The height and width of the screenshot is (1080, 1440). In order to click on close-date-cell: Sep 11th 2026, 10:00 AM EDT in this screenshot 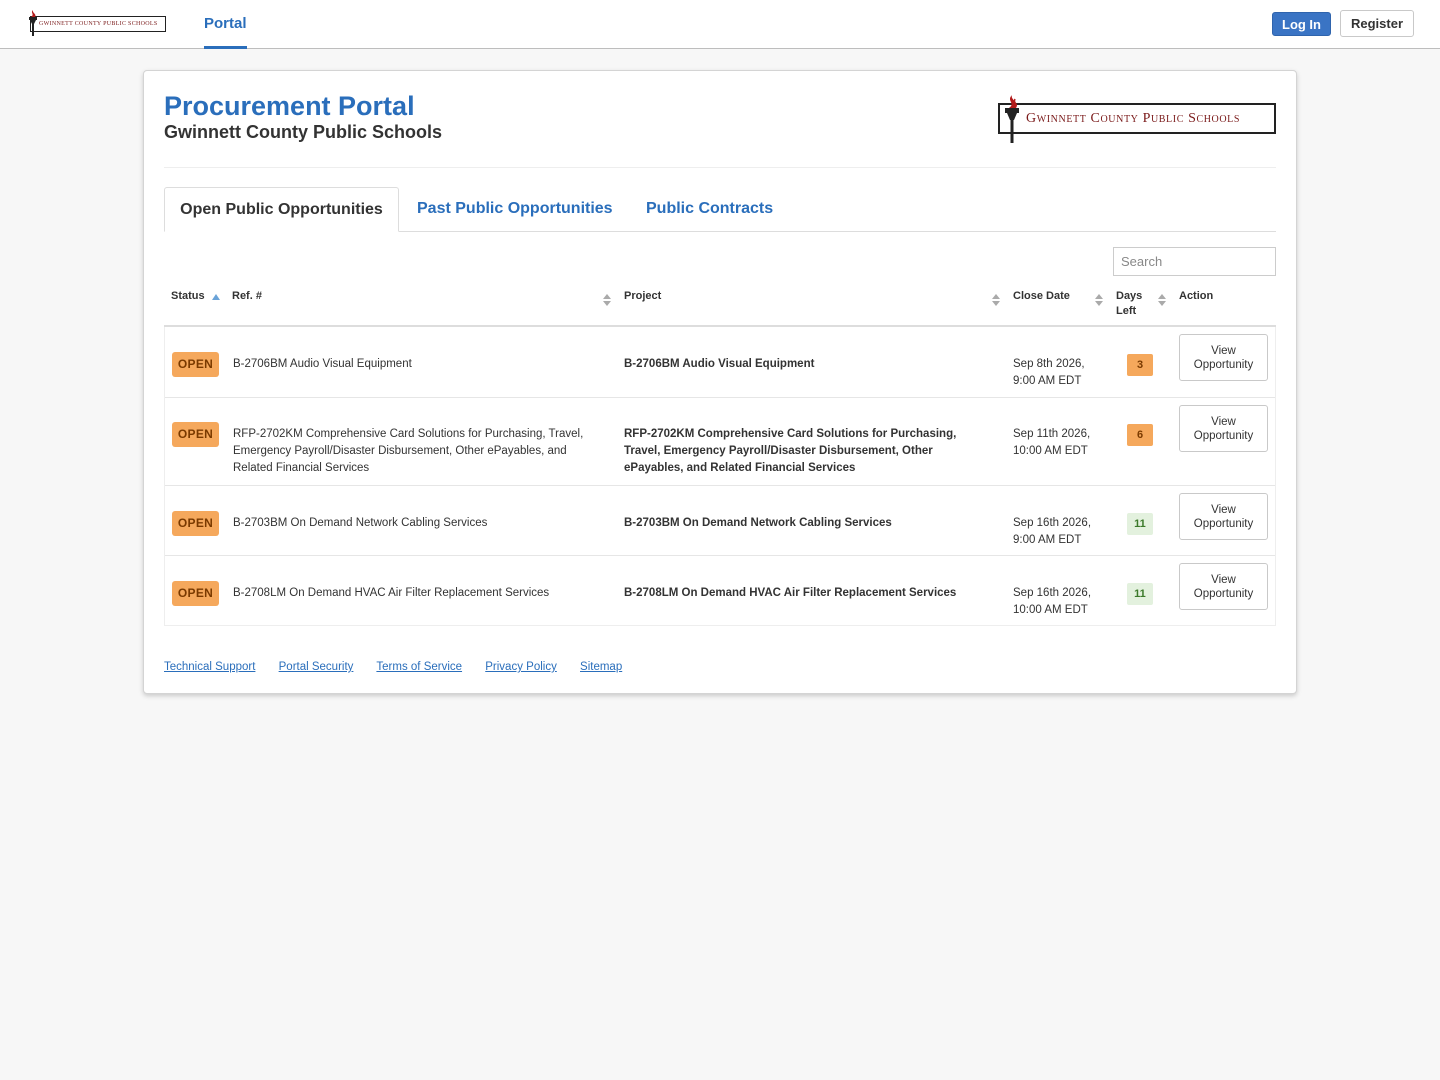, I will do `click(1060, 443)`.